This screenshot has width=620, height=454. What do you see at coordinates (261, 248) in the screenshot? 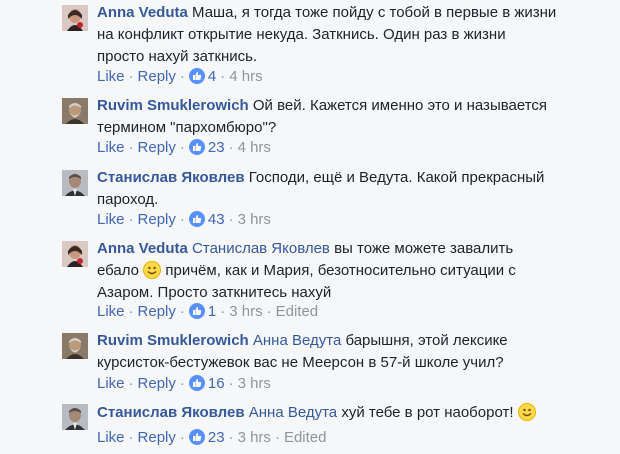
I see `mention-link: Станислав Яковлев` at bounding box center [261, 248].